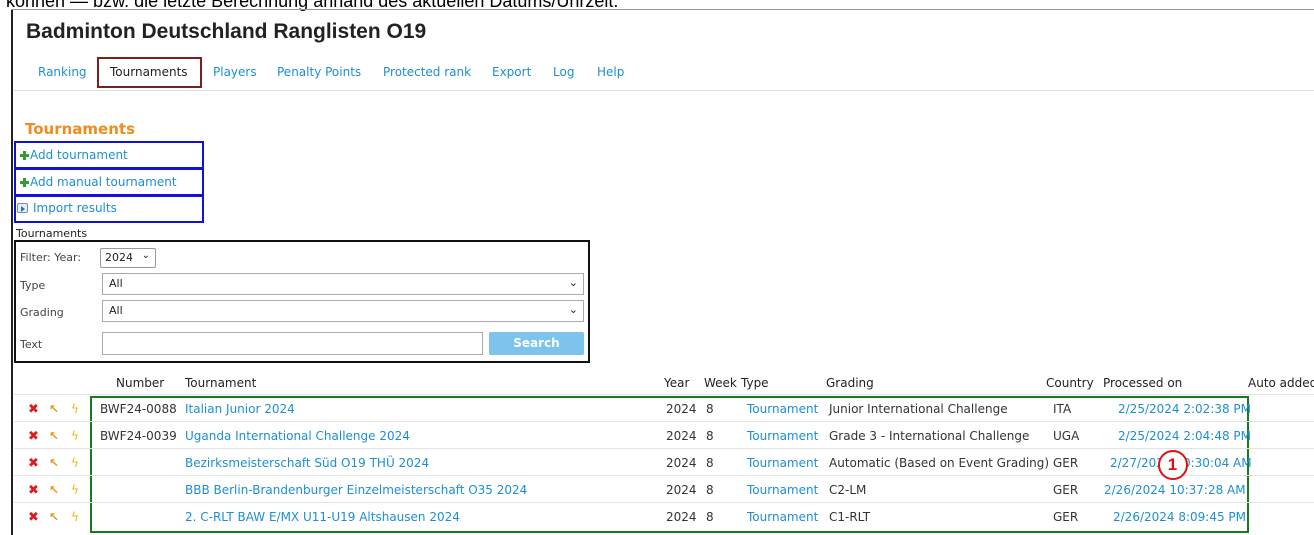 This screenshot has width=1314, height=535. I want to click on column-header-year: Year, so click(676, 383).